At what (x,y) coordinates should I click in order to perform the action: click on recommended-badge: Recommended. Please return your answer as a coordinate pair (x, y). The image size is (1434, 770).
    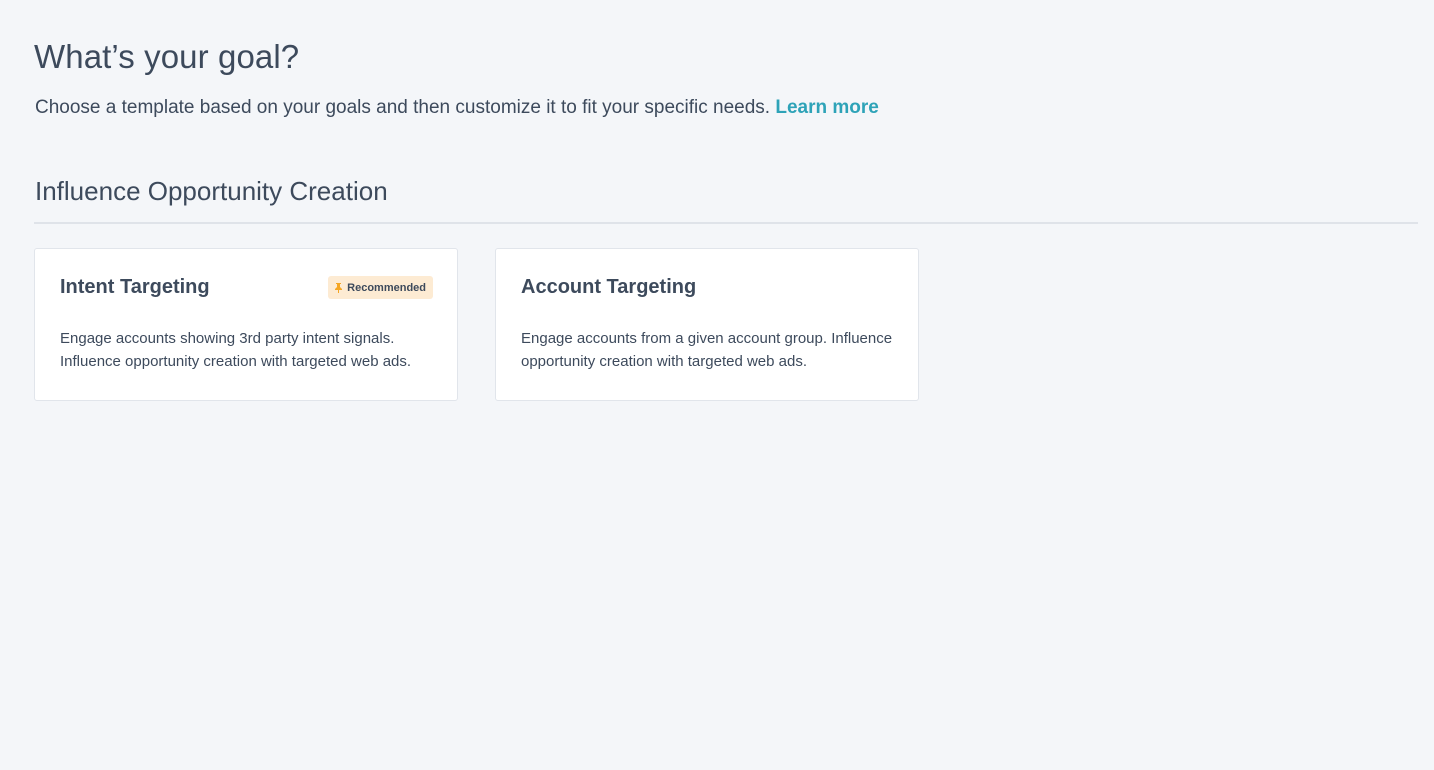
    Looking at the image, I should click on (380, 287).